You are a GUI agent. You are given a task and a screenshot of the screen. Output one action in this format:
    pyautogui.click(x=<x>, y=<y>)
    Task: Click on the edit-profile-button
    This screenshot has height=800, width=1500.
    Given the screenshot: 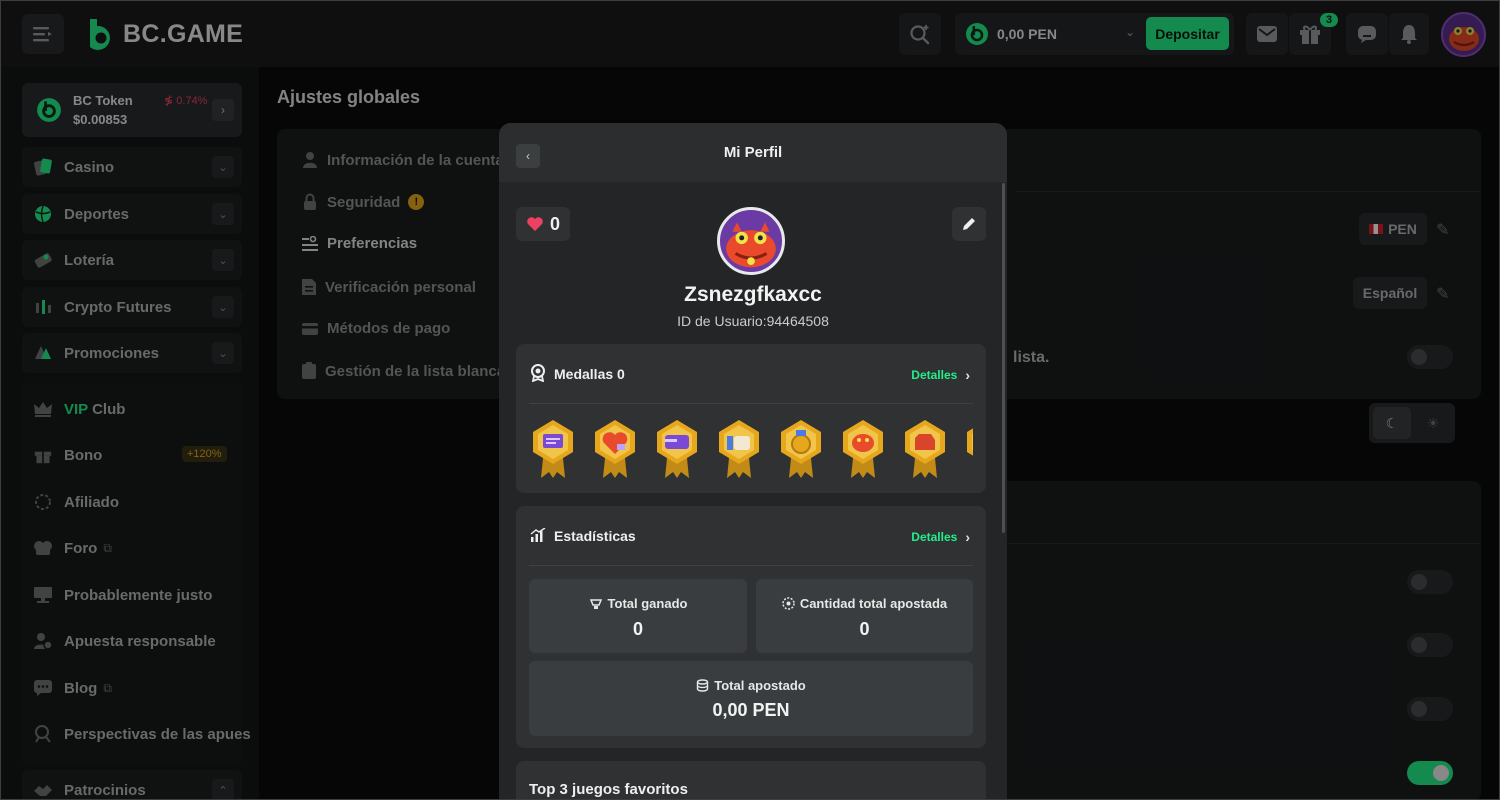 What is the action you would take?
    pyautogui.click(x=969, y=224)
    